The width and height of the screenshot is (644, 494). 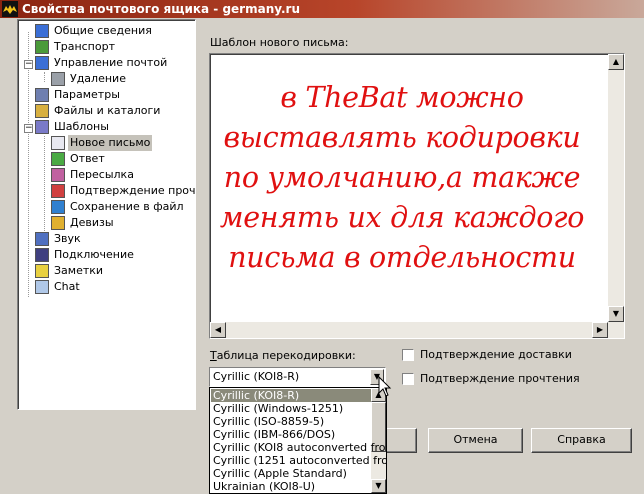 I want to click on window-title: Свойства почтового ящика - germany.ru, so click(x=161, y=9).